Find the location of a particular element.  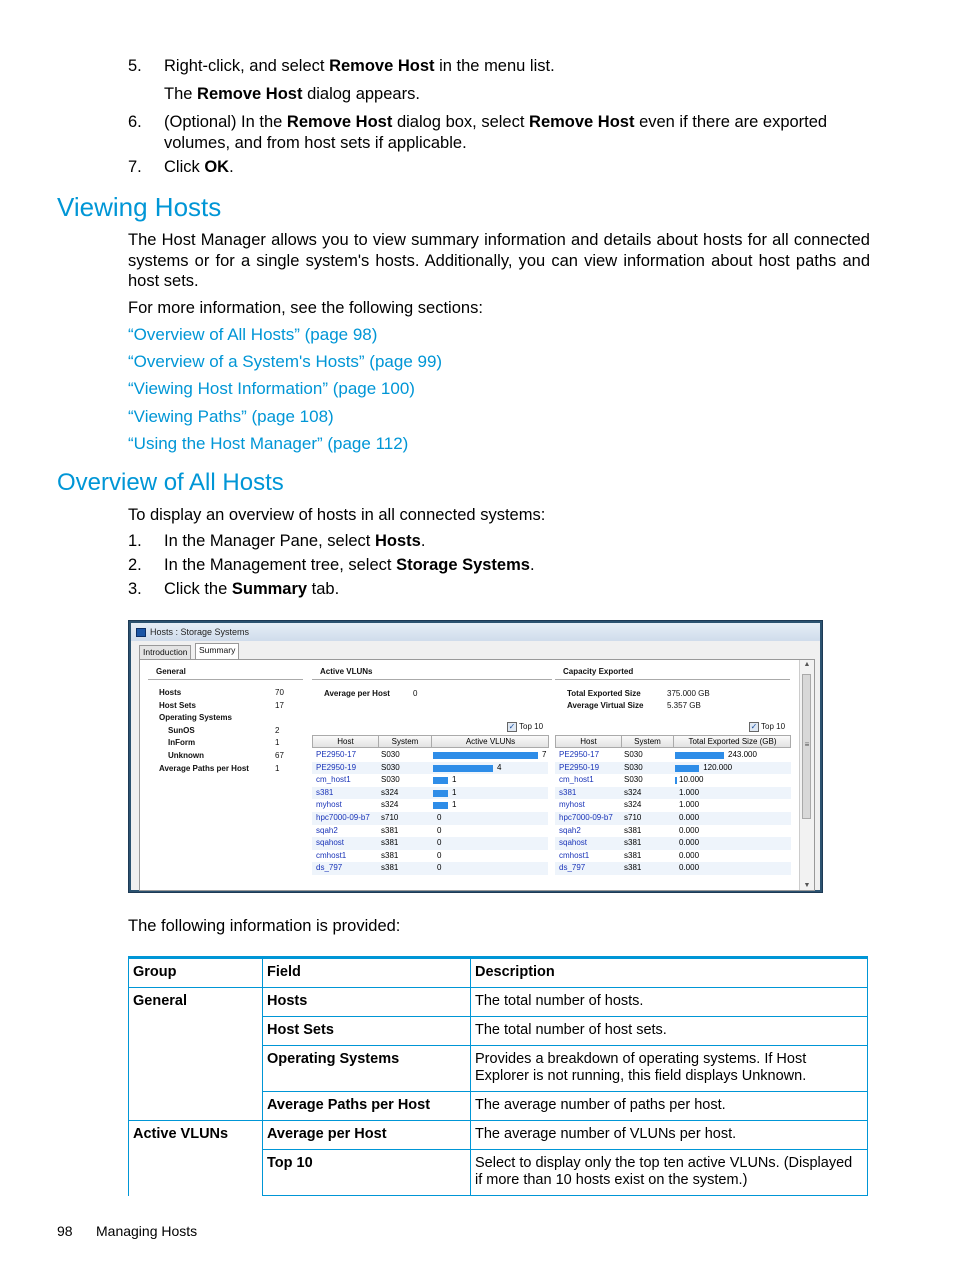

grid-row: hpc7000-09-b7 s710 0.000 is located at coordinates (673, 818).